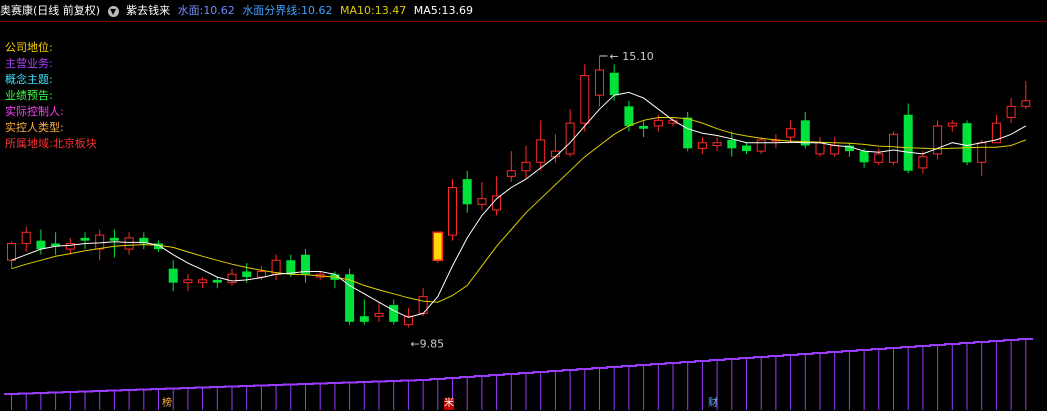 The width and height of the screenshot is (1047, 411). I want to click on marker-bang: 榜, so click(167, 403).